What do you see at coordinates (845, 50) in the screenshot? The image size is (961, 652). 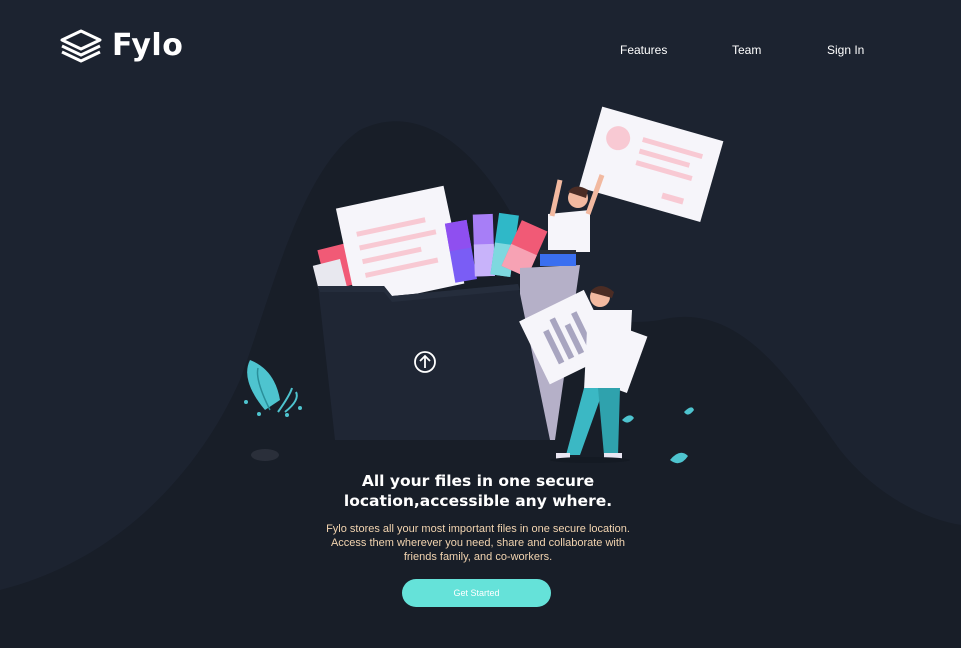 I see `nav-sign-in: Sign In` at bounding box center [845, 50].